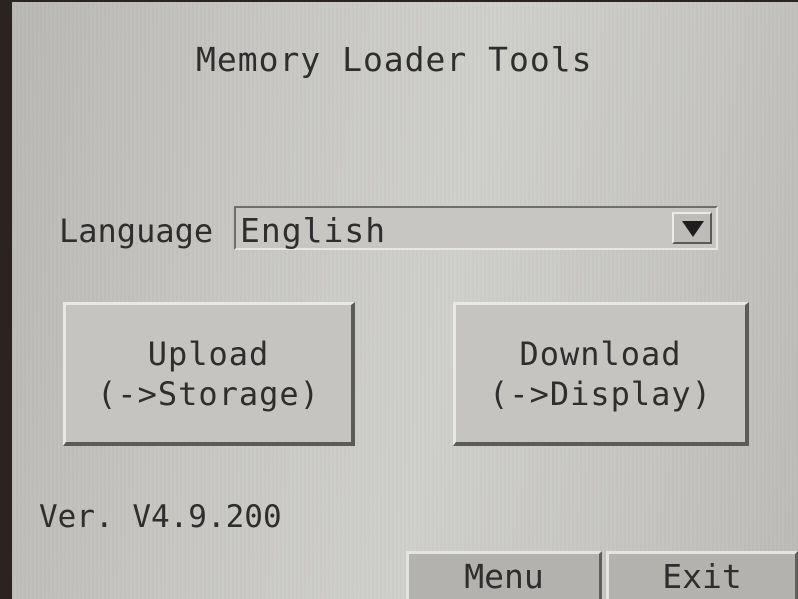 Image resolution: width=798 pixels, height=599 pixels. What do you see at coordinates (600, 353) in the screenshot?
I see `download-button-label: Download` at bounding box center [600, 353].